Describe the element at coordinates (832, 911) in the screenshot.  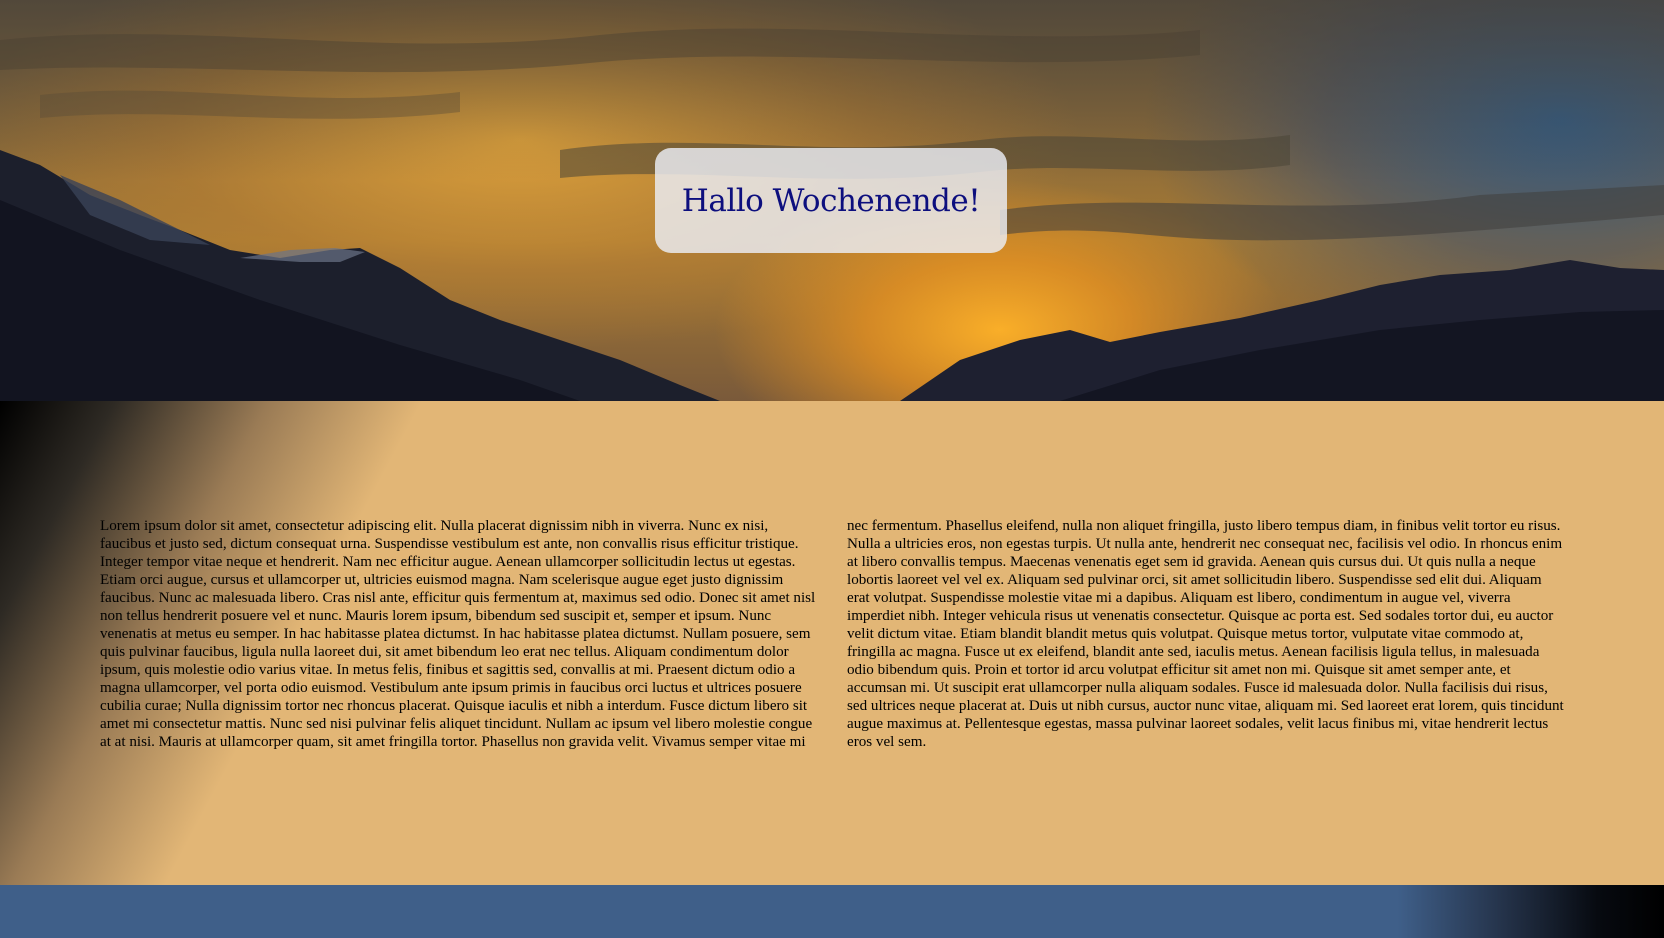
I see `footer-bar` at that location.